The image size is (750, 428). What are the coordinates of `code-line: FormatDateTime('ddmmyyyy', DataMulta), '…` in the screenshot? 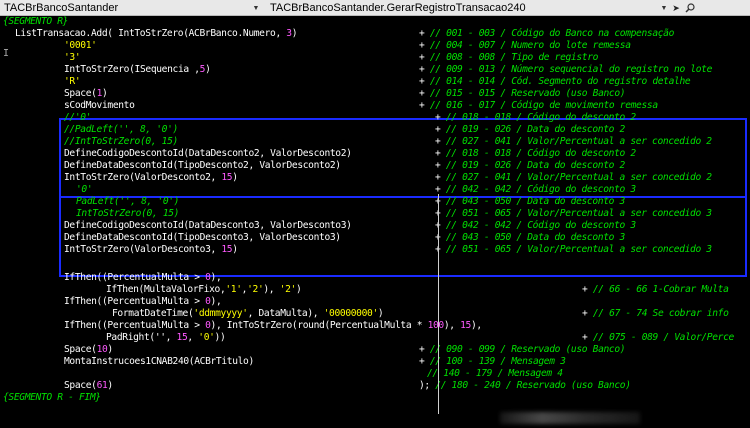 It's located at (248, 314).